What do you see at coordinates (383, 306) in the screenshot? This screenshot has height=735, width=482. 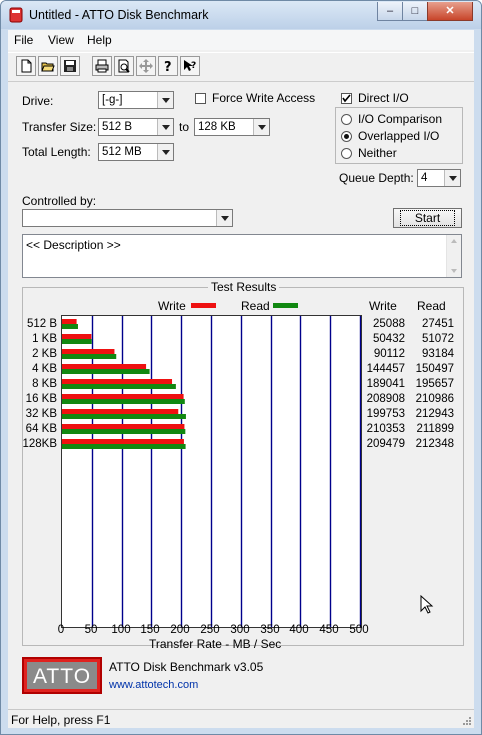 I see `col-write-header: Write` at bounding box center [383, 306].